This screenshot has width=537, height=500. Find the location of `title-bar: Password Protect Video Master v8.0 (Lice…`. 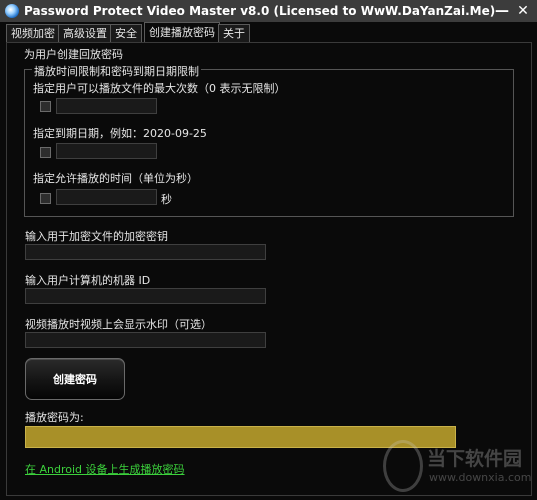

title-bar: Password Protect Video Master v8.0 (Lice… is located at coordinates (268, 11).